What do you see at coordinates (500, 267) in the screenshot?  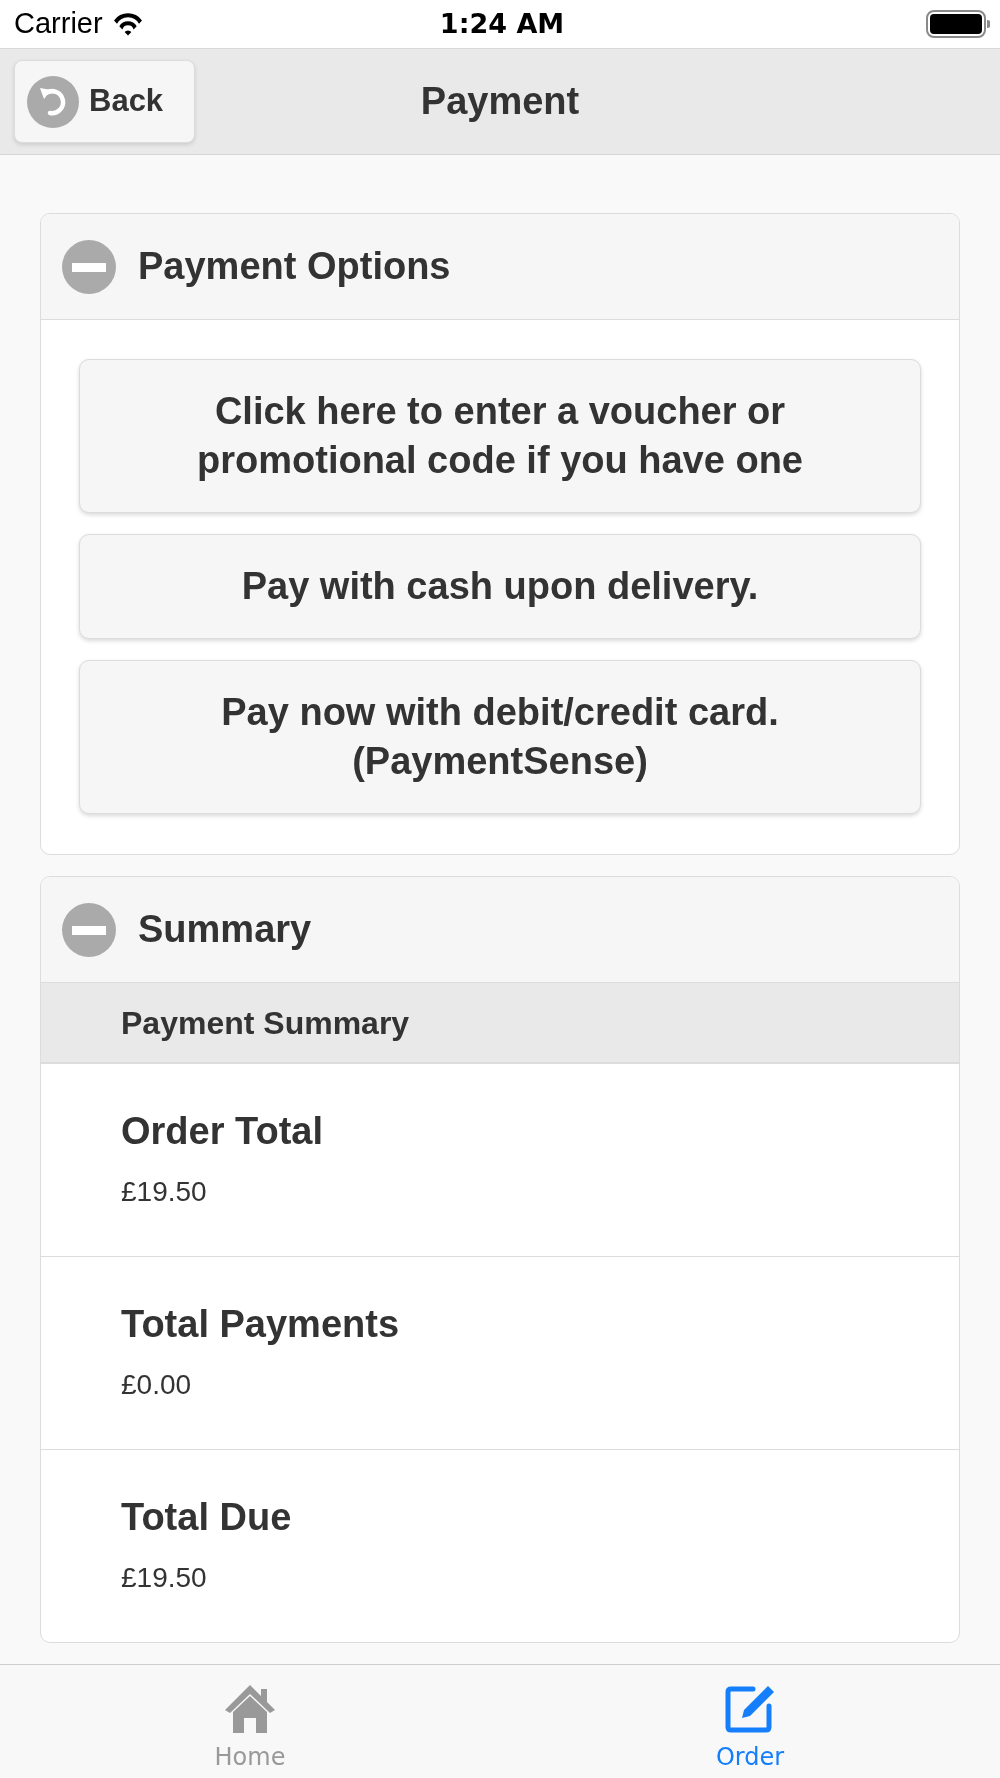 I see `collapsible-header: Payment Options` at bounding box center [500, 267].